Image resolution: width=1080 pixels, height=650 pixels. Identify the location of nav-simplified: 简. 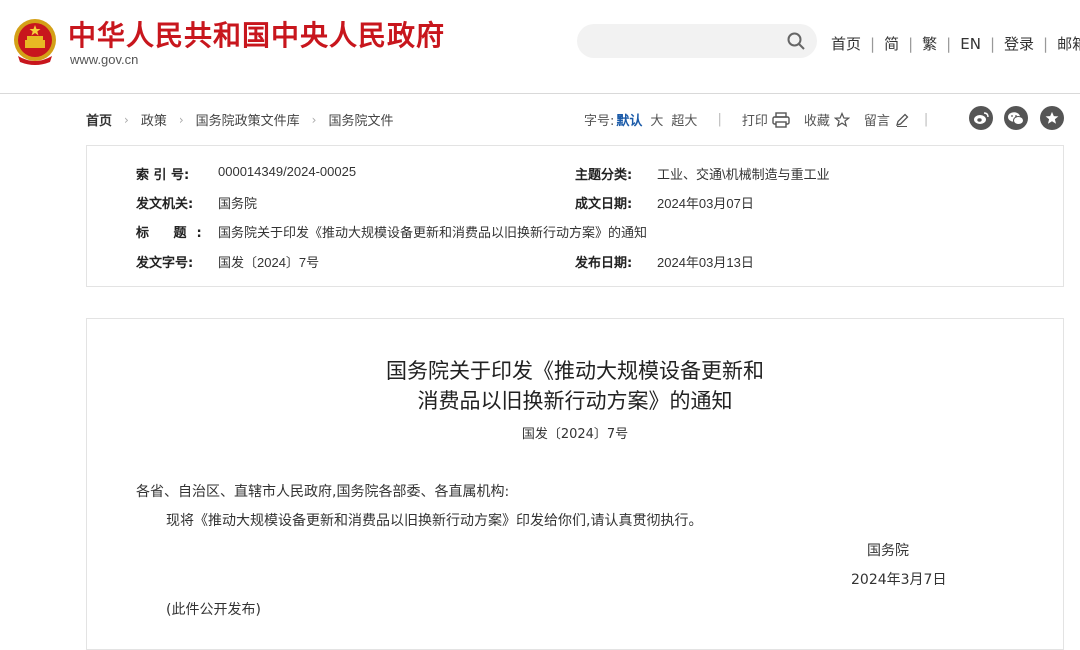
(891, 43).